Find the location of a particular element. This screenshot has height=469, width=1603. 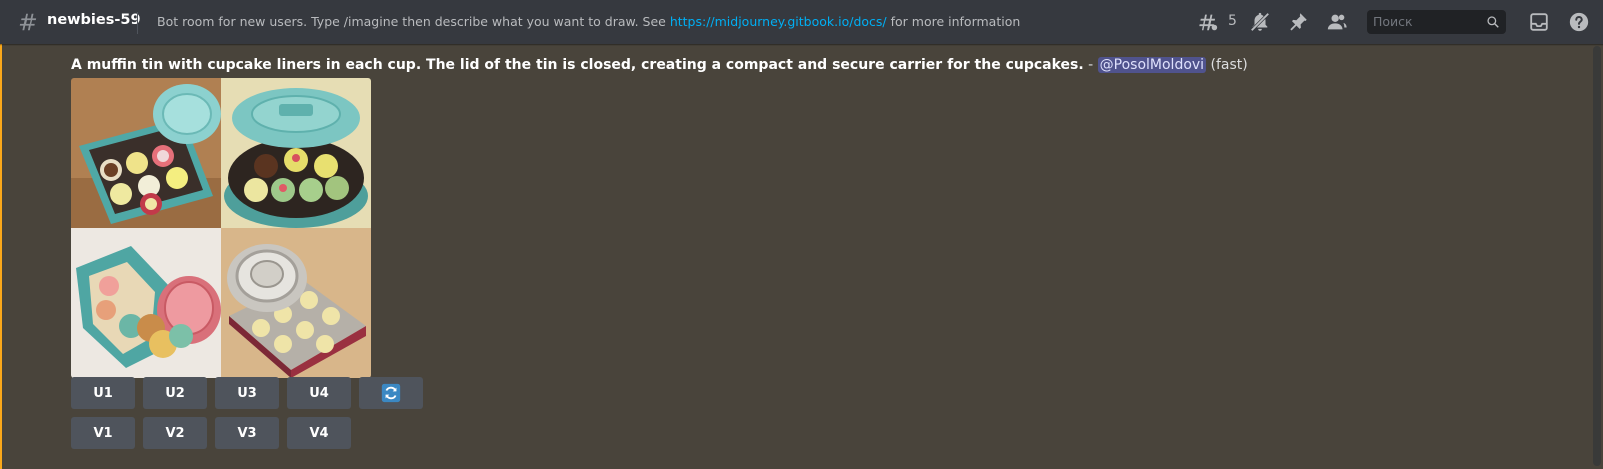

variation-button-4: V4 is located at coordinates (319, 433).